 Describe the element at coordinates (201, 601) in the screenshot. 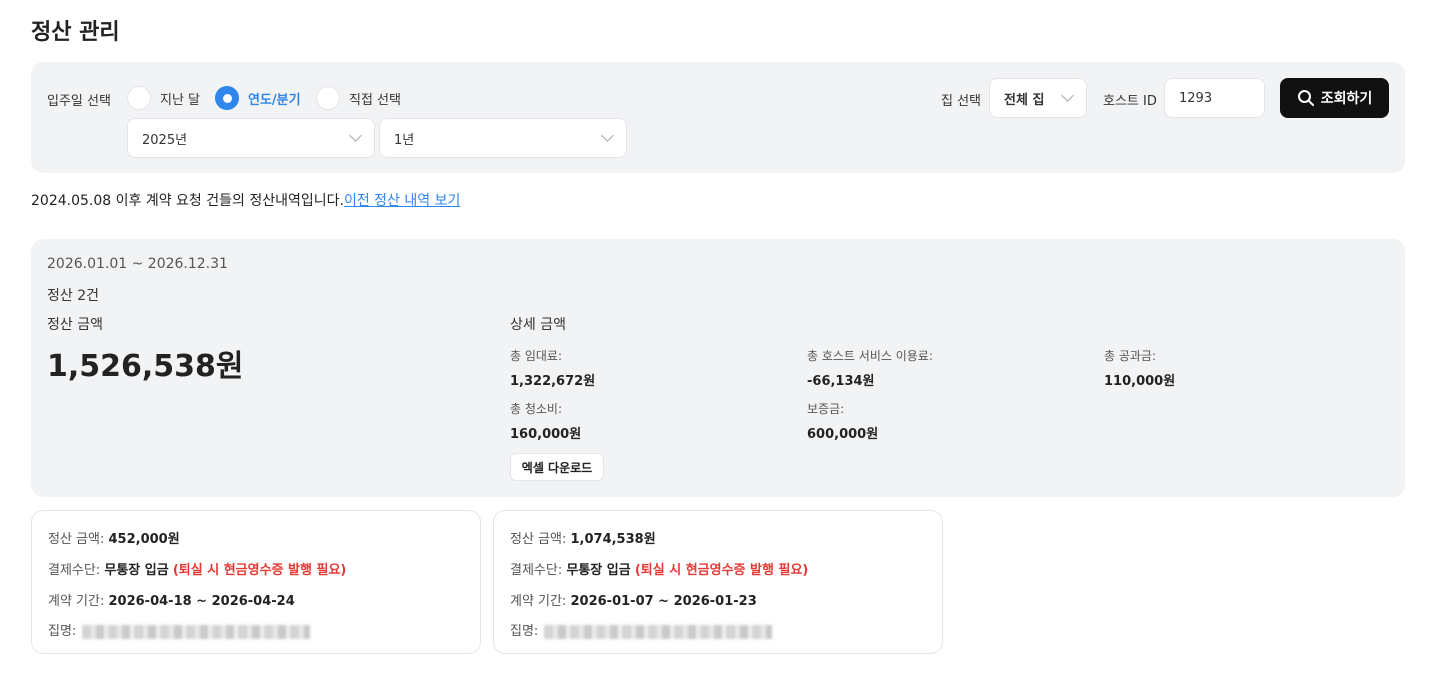

I see `card-period: 2026-04-18 ~ 2026-04-24` at that location.